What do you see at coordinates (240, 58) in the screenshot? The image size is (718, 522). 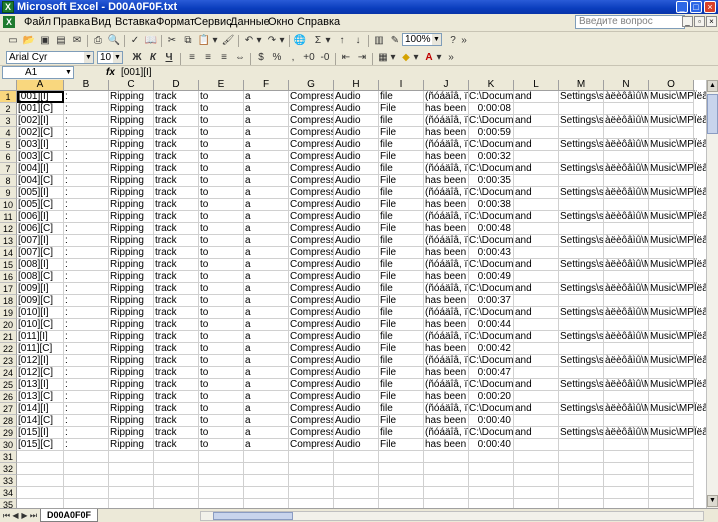 I see `merge-center-icon: ⇔` at bounding box center [240, 58].